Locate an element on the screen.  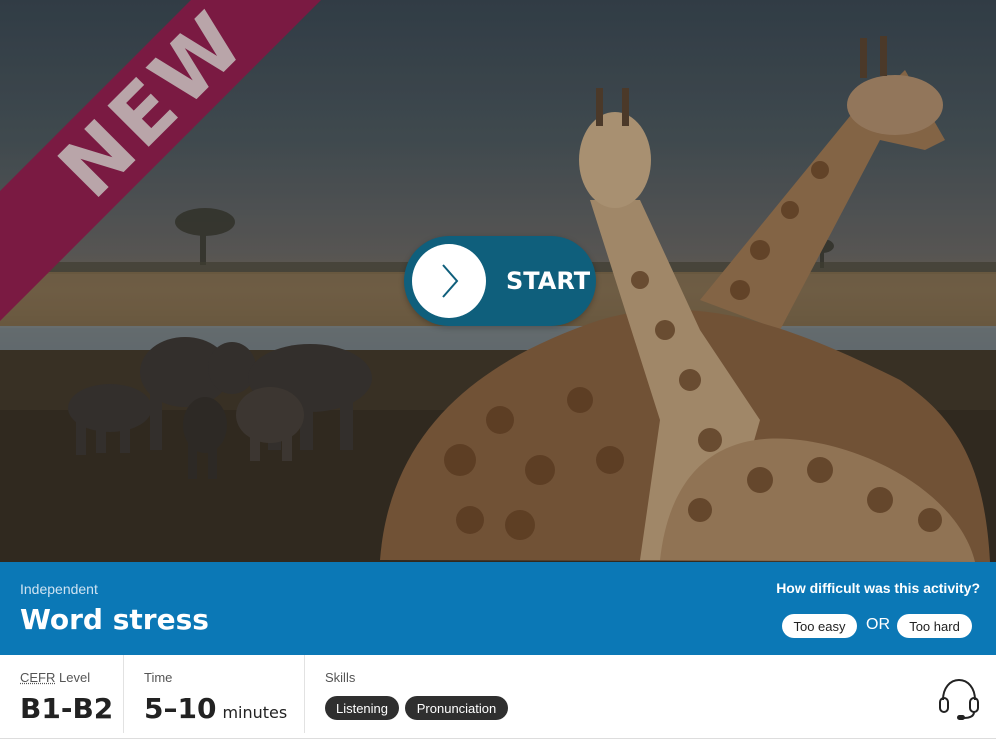
chevron-right-icon is located at coordinates (450, 281).